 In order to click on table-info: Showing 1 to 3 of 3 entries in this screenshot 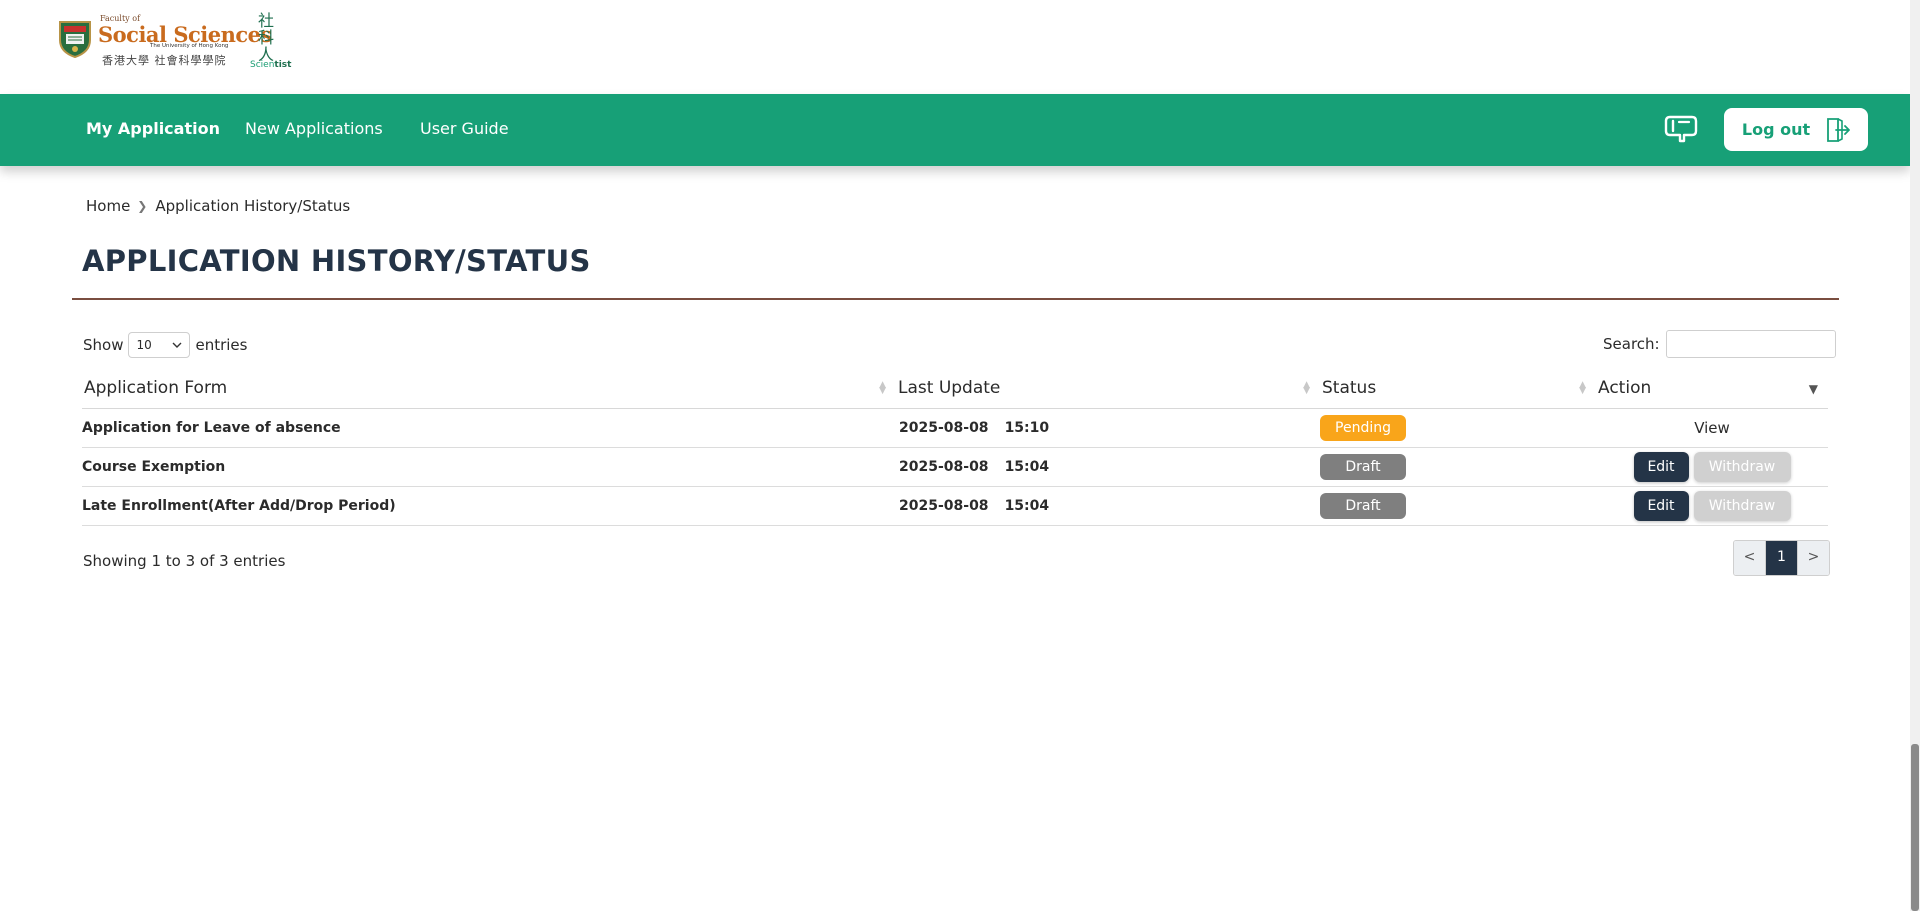, I will do `click(184, 561)`.